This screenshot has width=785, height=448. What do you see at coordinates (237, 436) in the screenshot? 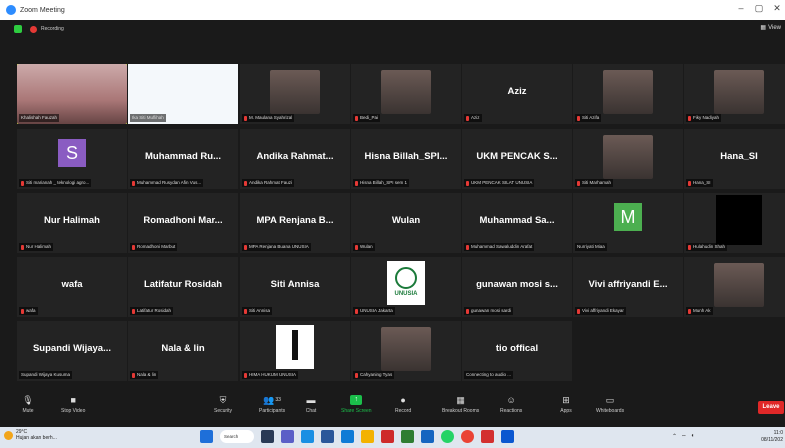
I see `search-box: Search` at bounding box center [237, 436].